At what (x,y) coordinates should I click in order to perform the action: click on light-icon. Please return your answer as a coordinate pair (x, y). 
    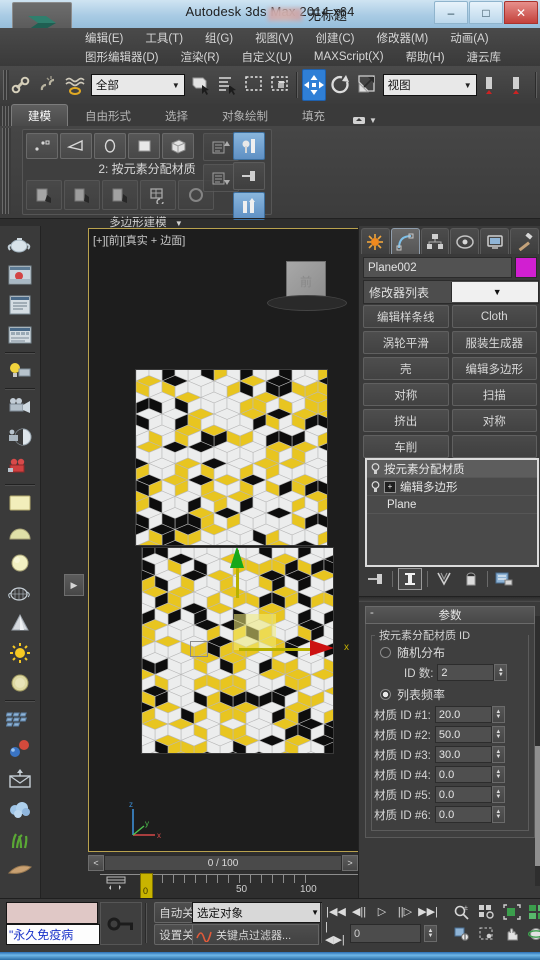
    Looking at the image, I should click on (20, 371).